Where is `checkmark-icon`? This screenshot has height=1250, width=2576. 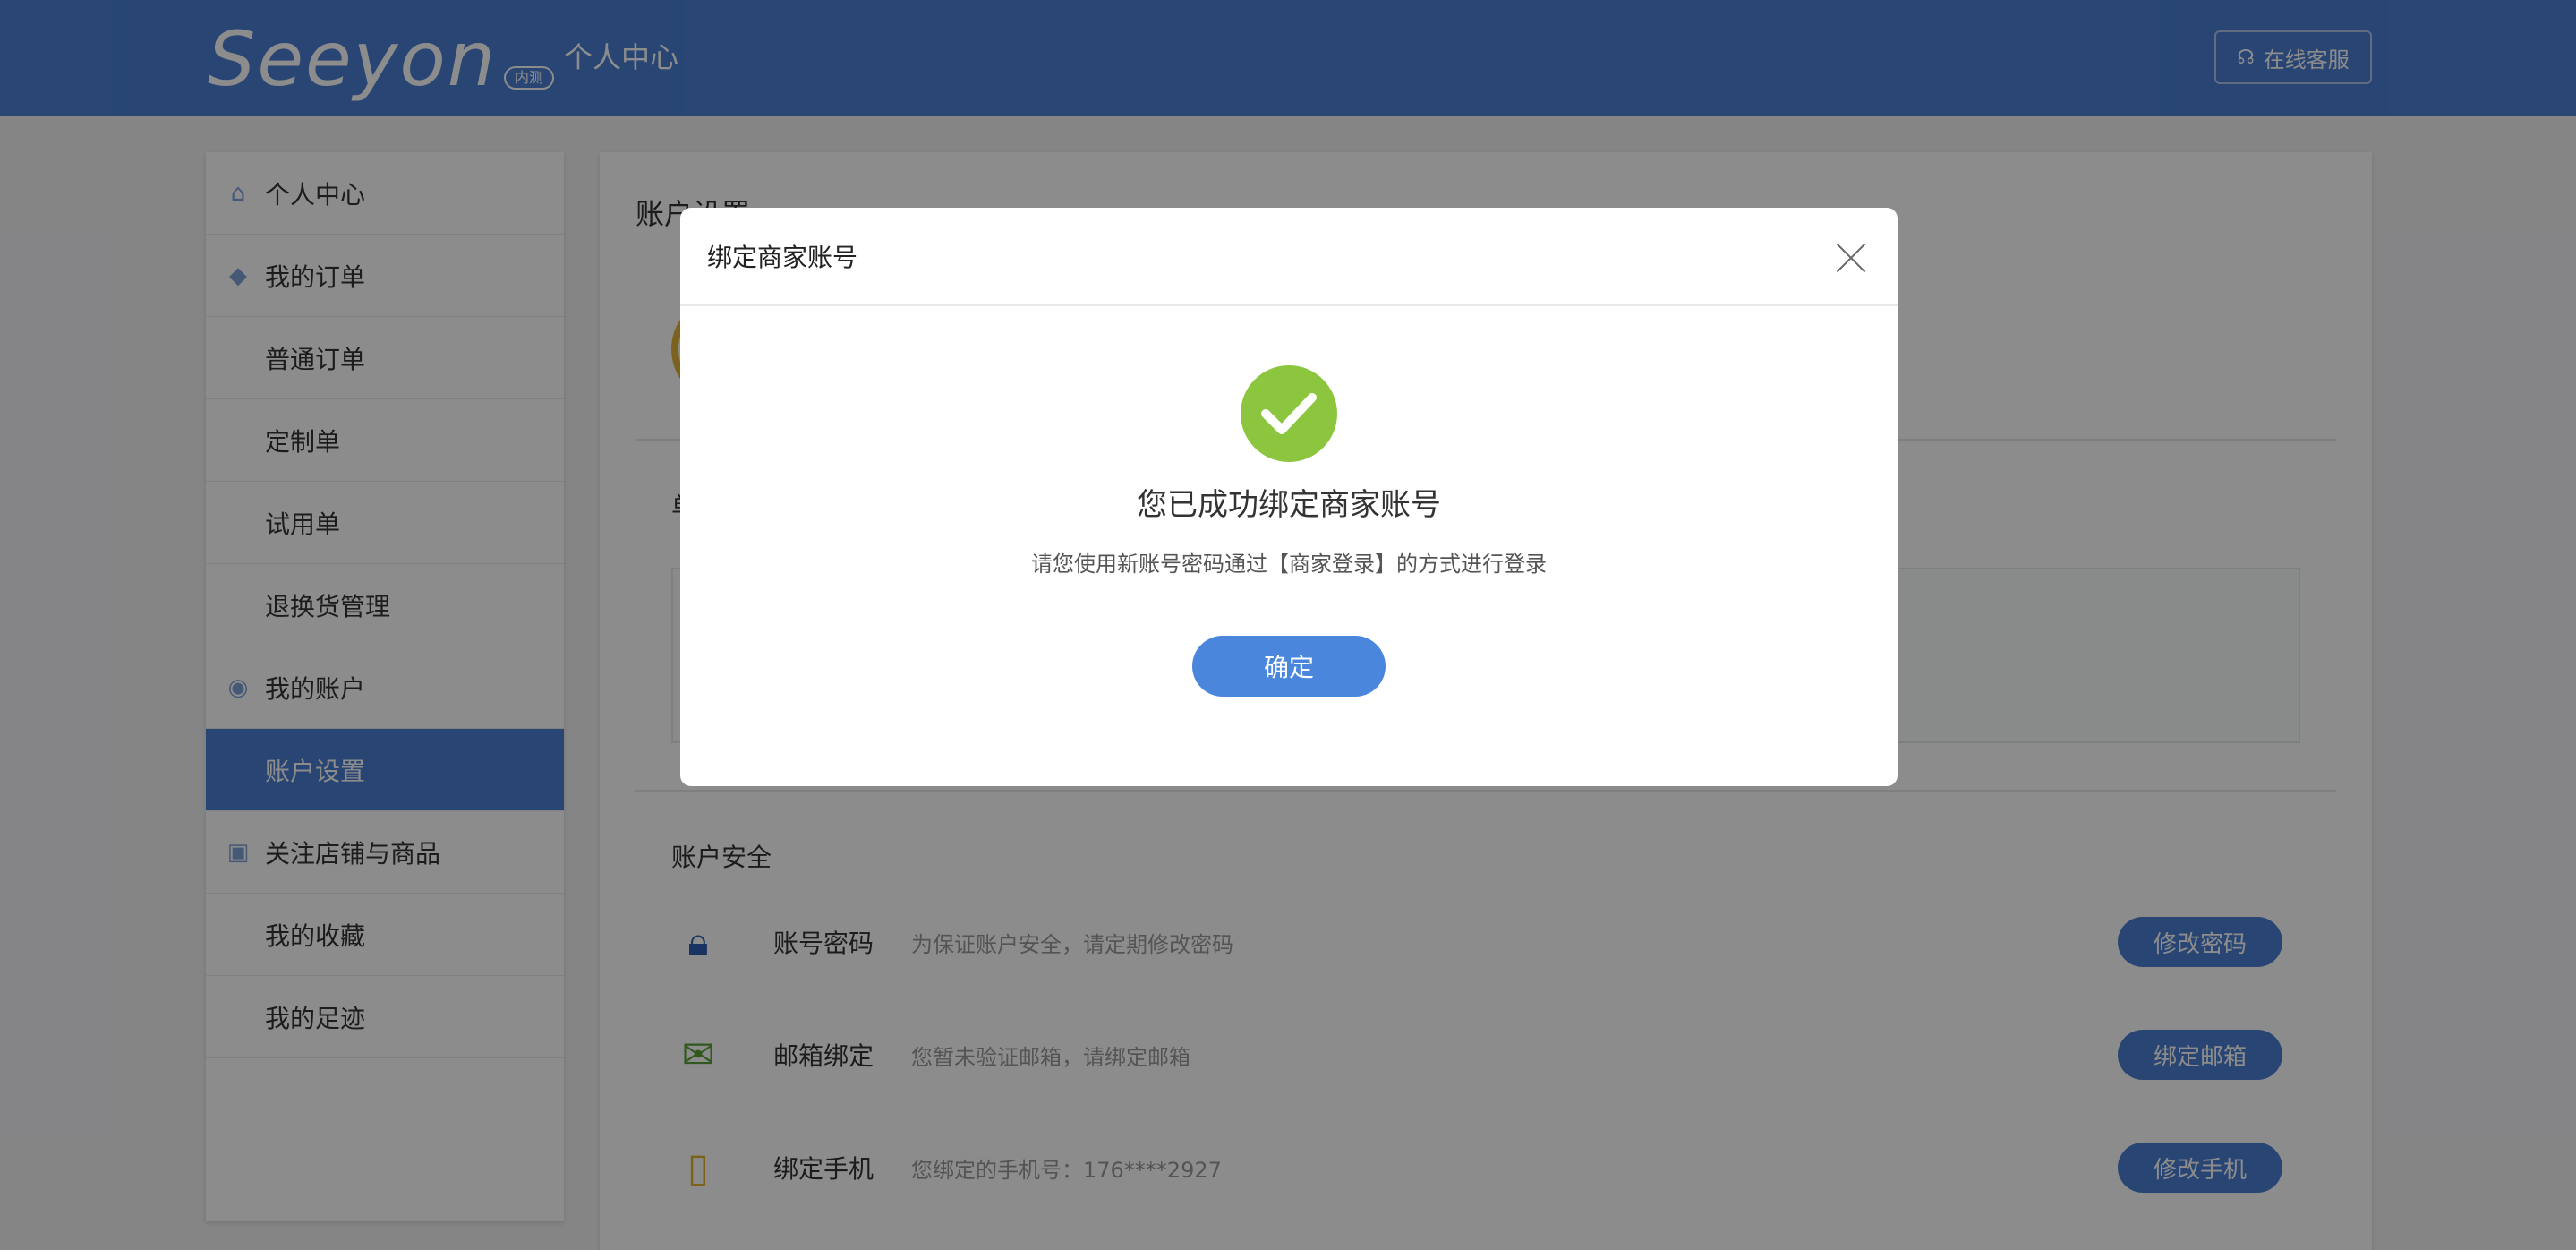 checkmark-icon is located at coordinates (1289, 413).